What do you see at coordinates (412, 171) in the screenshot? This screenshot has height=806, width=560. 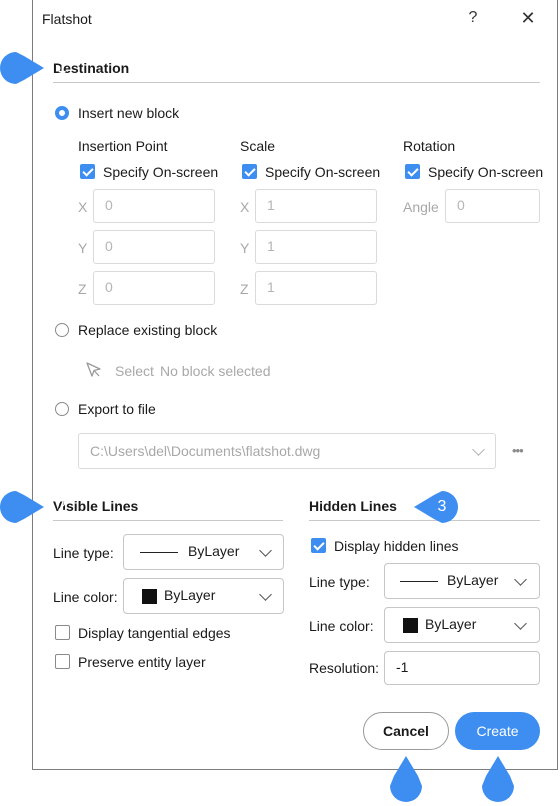 I see `rotation-specify-checkbox` at bounding box center [412, 171].